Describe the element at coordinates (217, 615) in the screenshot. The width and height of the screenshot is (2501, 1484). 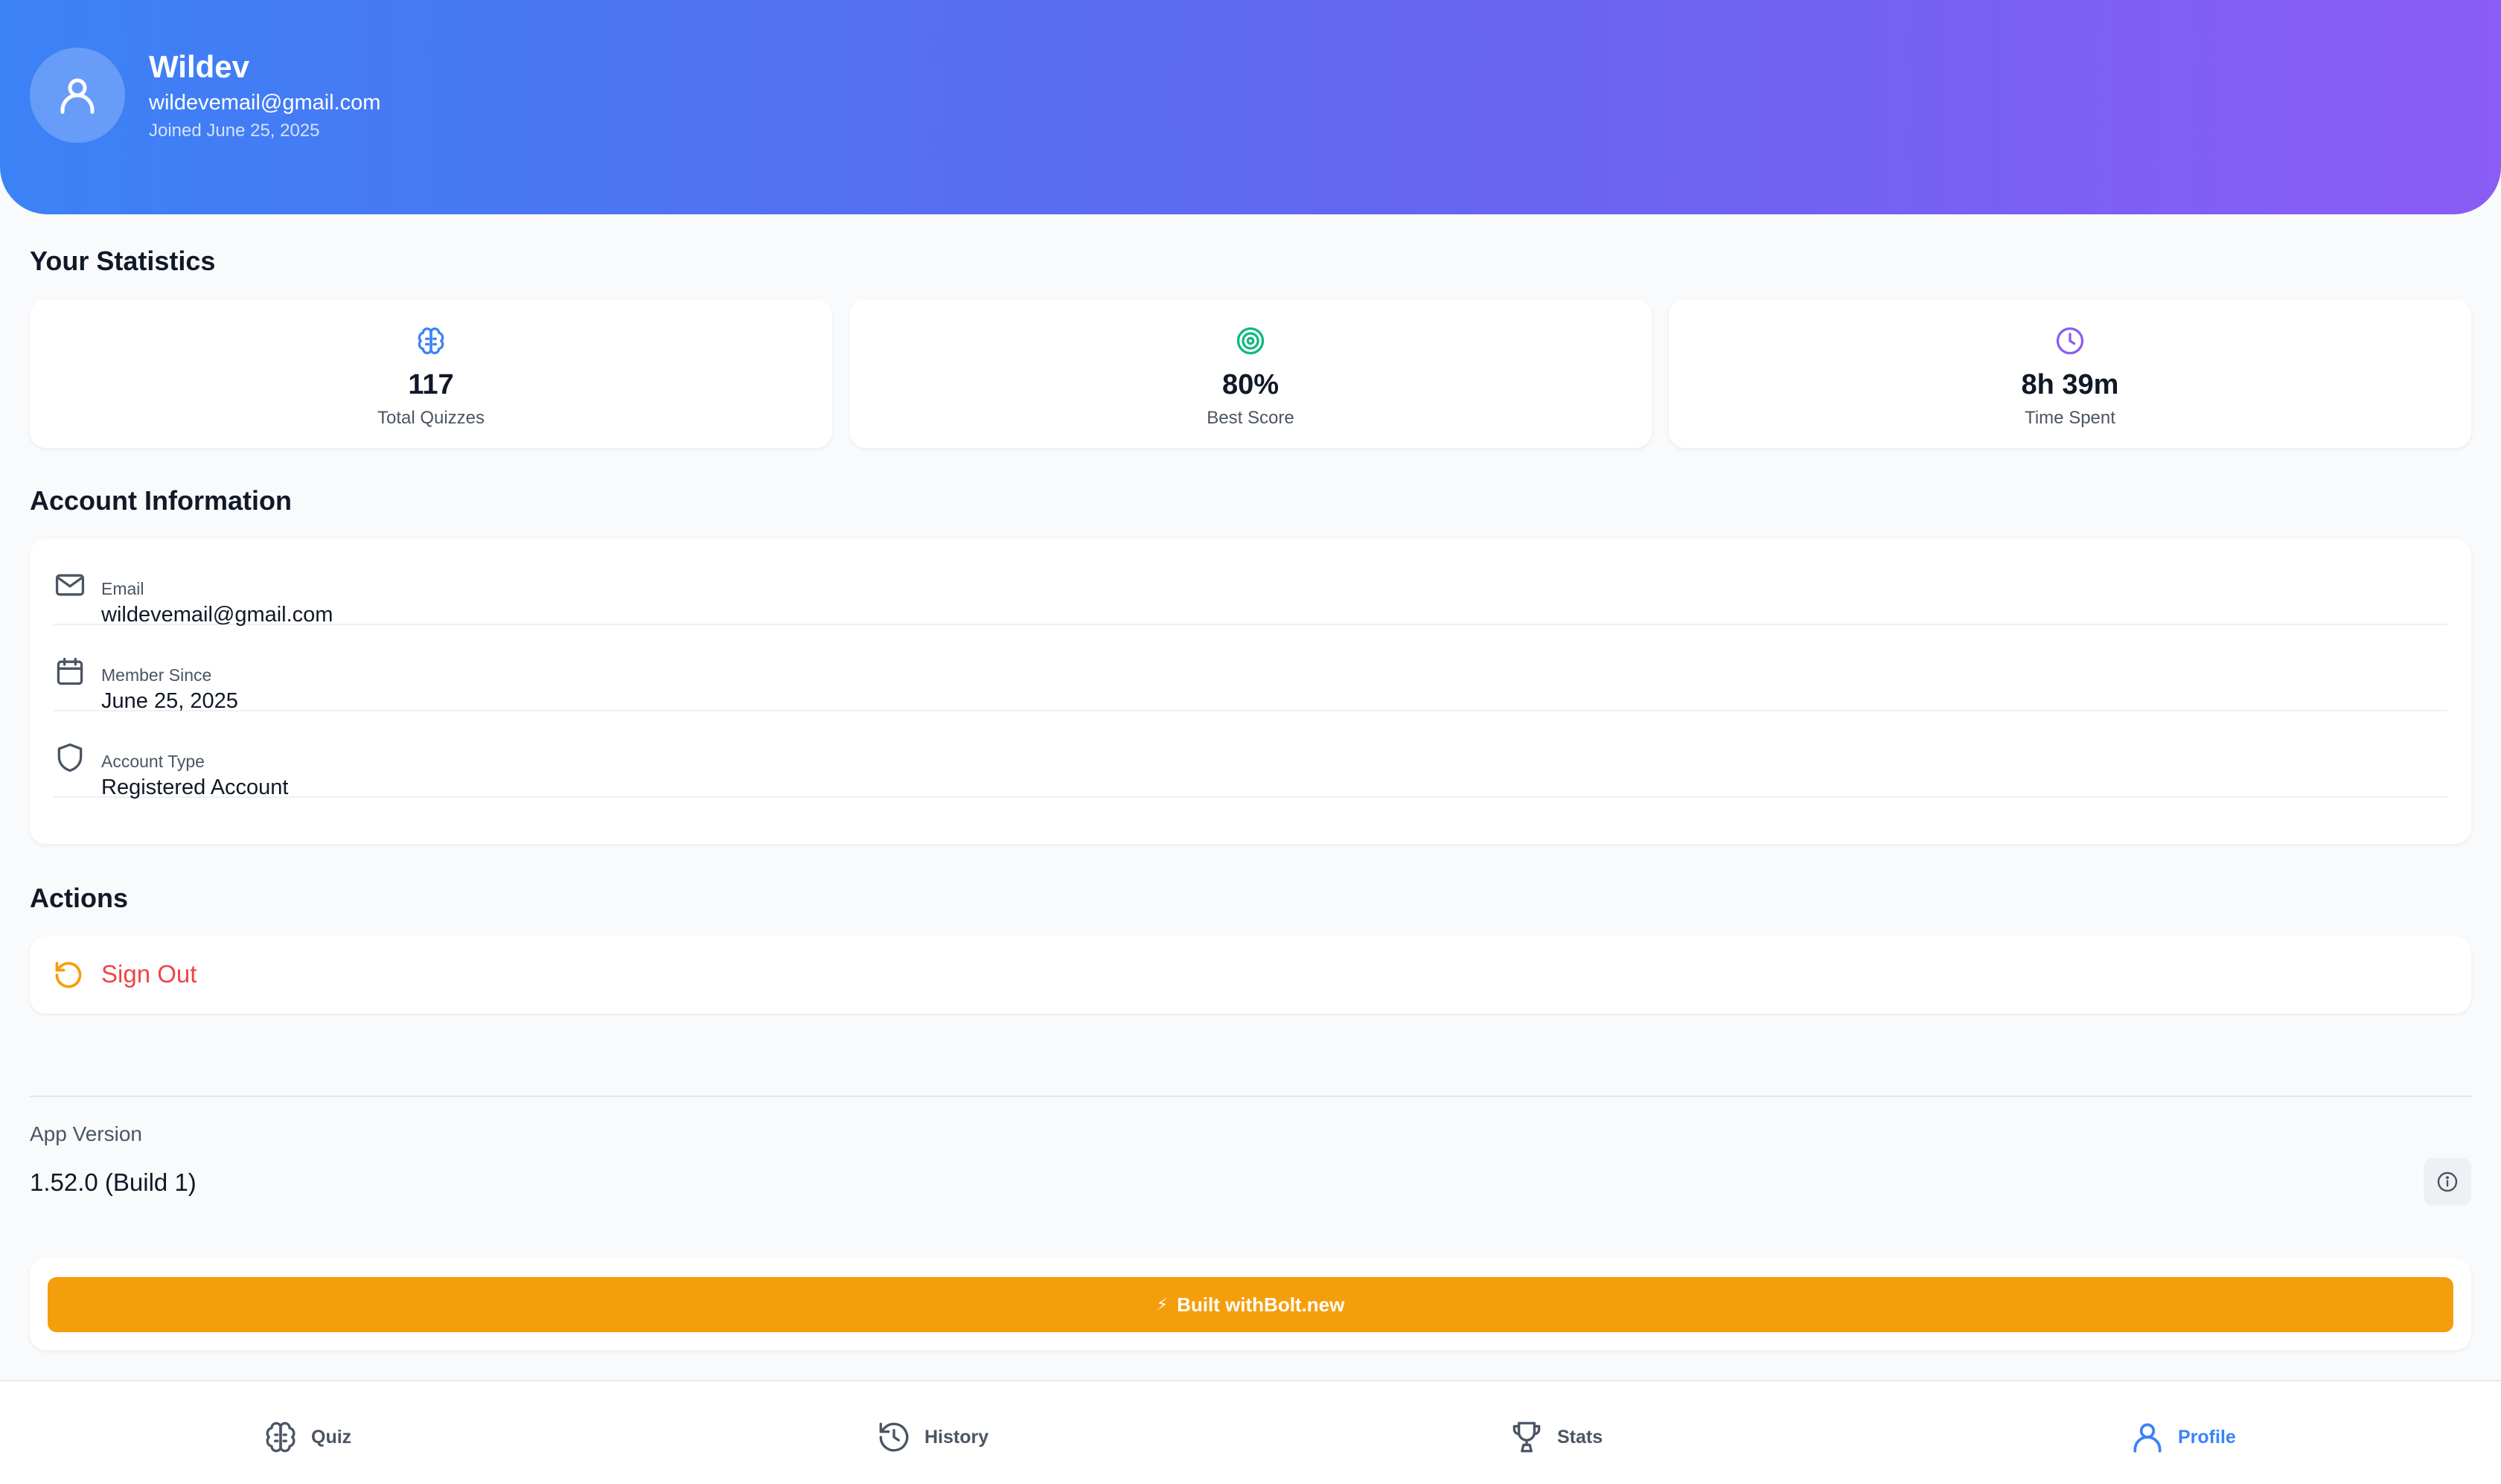
I see `account-row-value: wildevemail@gmail.com` at that location.